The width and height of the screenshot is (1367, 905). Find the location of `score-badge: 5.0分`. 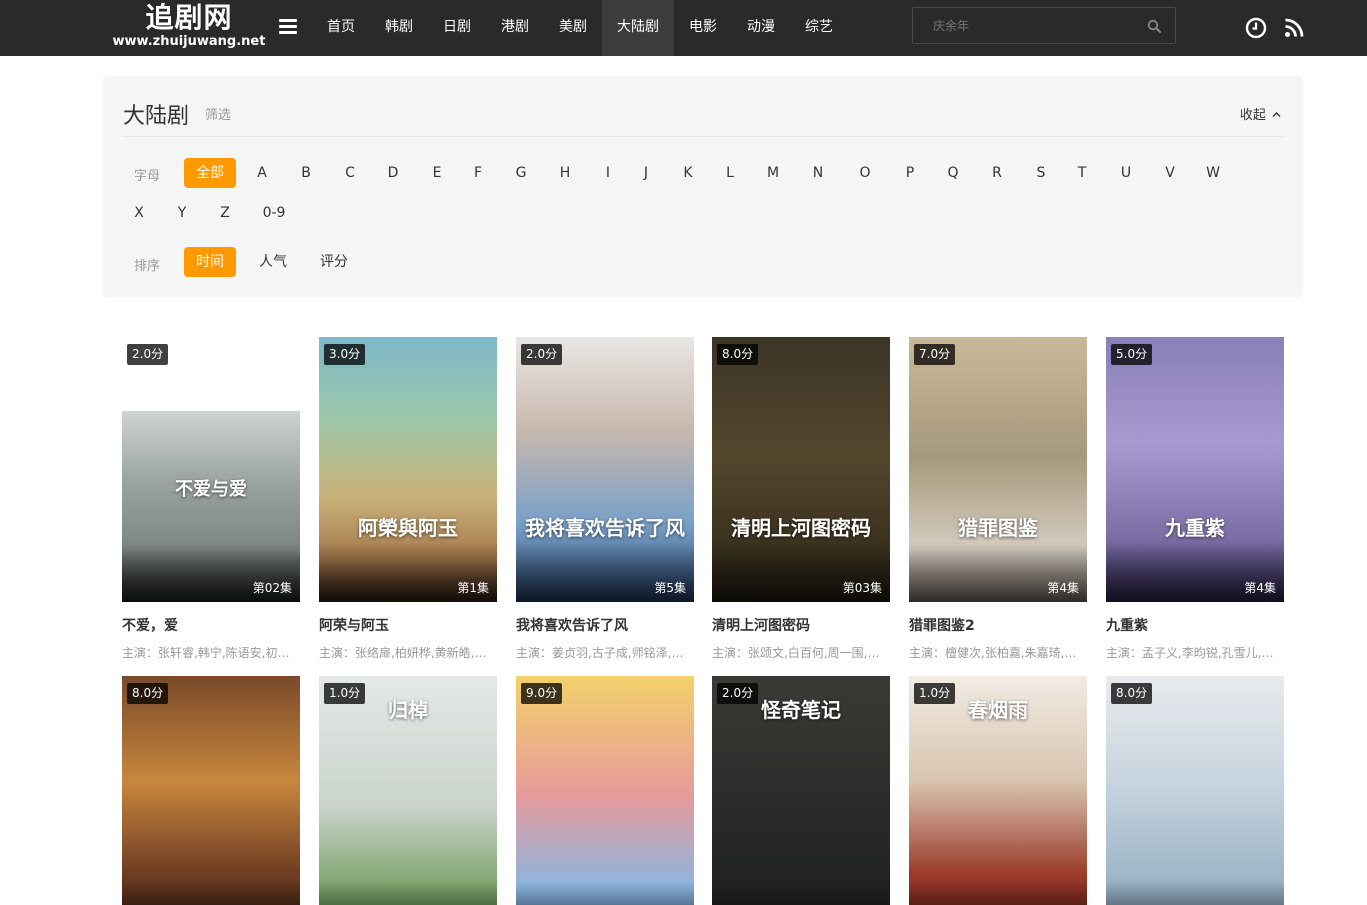

score-badge: 5.0分 is located at coordinates (1132, 354).